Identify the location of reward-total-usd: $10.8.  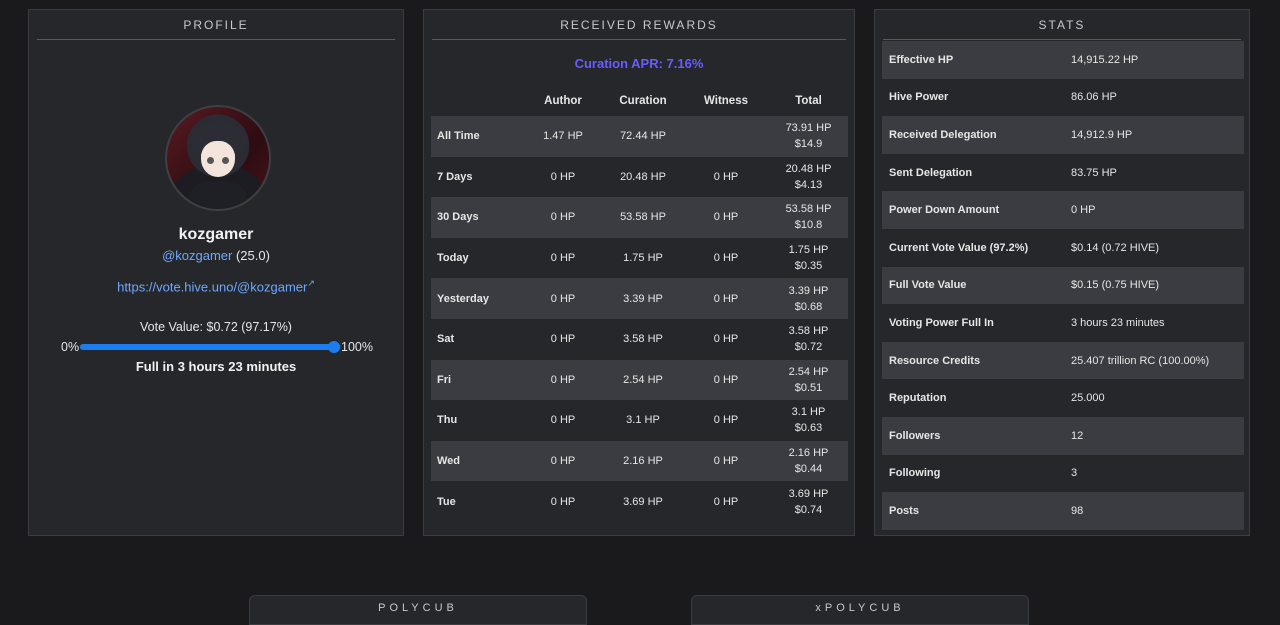
(808, 225).